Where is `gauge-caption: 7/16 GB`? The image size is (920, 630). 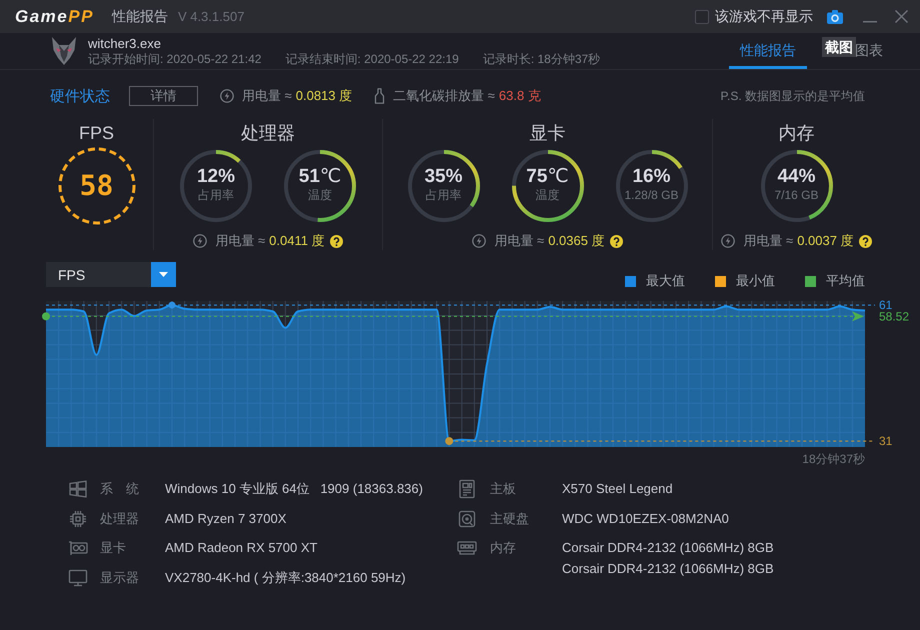
gauge-caption: 7/16 GB is located at coordinates (796, 195).